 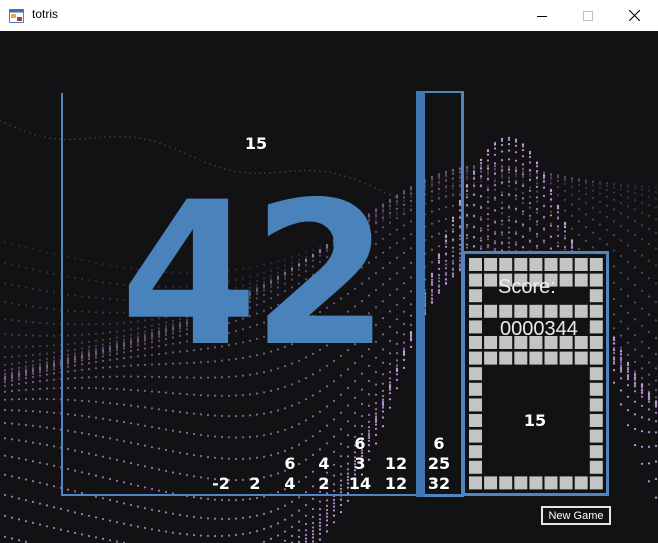 What do you see at coordinates (256, 143) in the screenshot?
I see `board-next-number: 15` at bounding box center [256, 143].